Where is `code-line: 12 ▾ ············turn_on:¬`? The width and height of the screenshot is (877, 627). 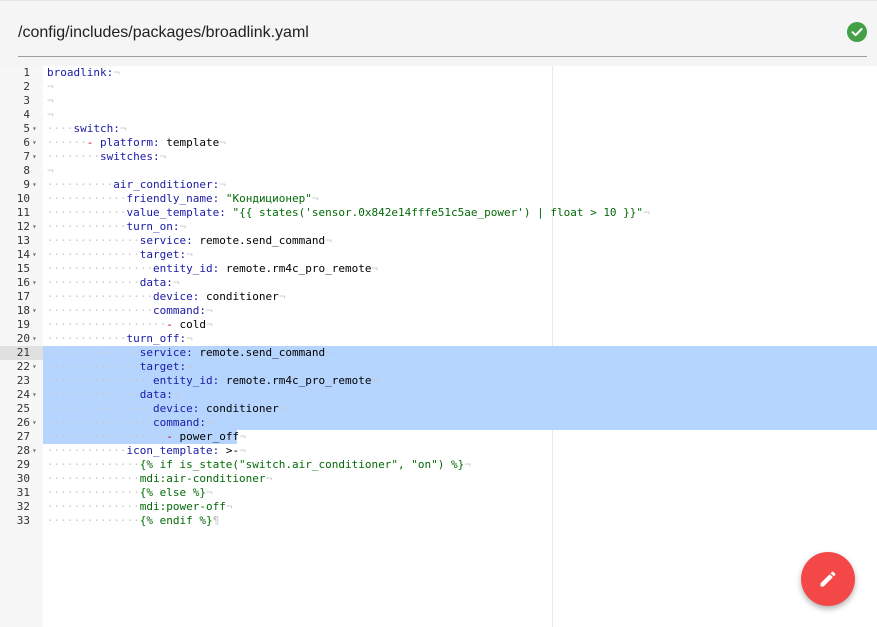
code-line: 12 ▾ ············turn_on:¬ is located at coordinates (438, 227).